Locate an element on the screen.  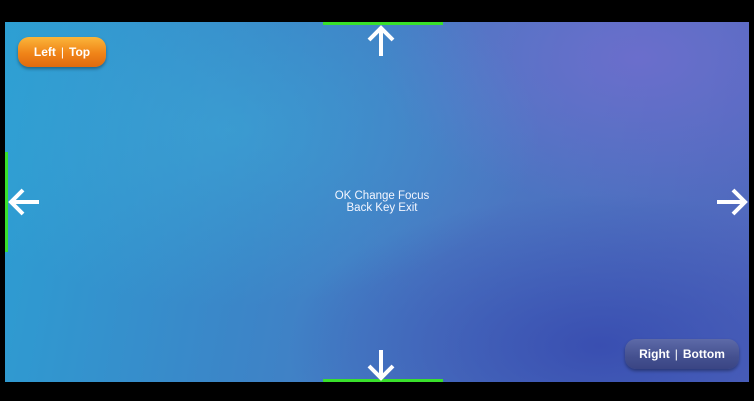
instruction-text: OK Change Focus Back Key Exit is located at coordinates (382, 202).